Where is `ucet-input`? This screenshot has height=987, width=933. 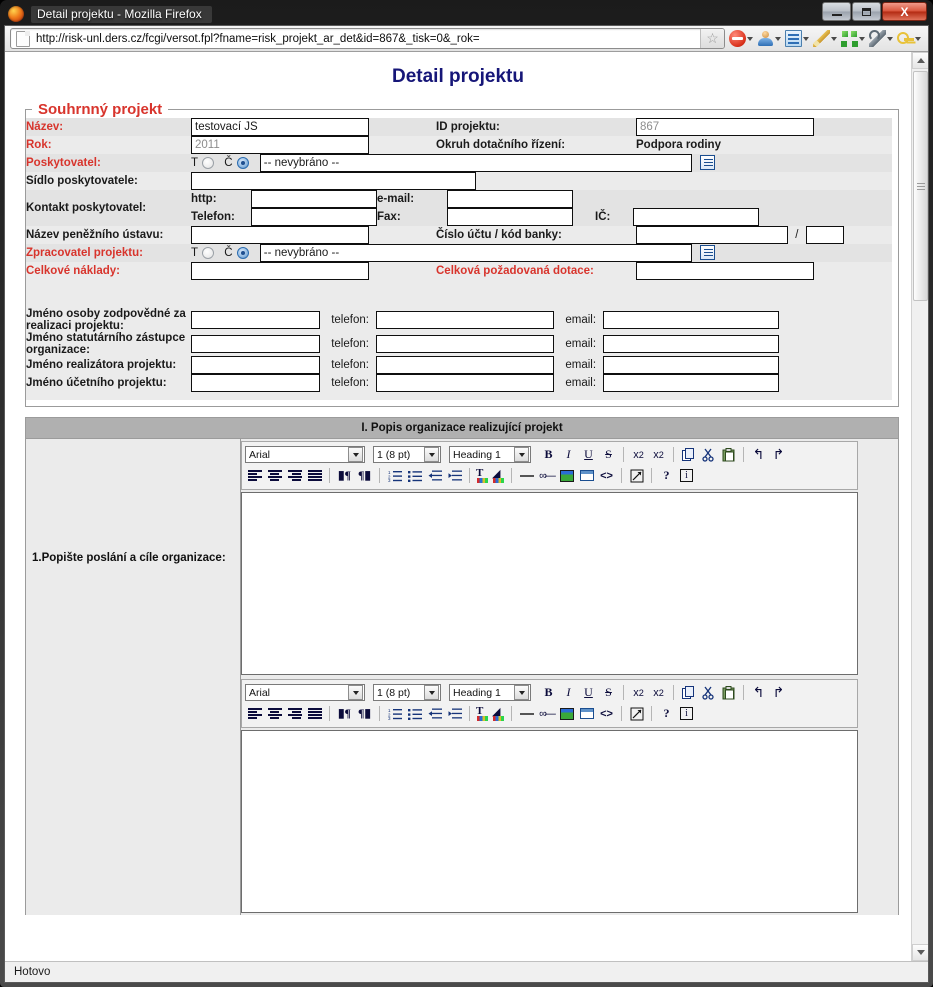 ucet-input is located at coordinates (712, 235).